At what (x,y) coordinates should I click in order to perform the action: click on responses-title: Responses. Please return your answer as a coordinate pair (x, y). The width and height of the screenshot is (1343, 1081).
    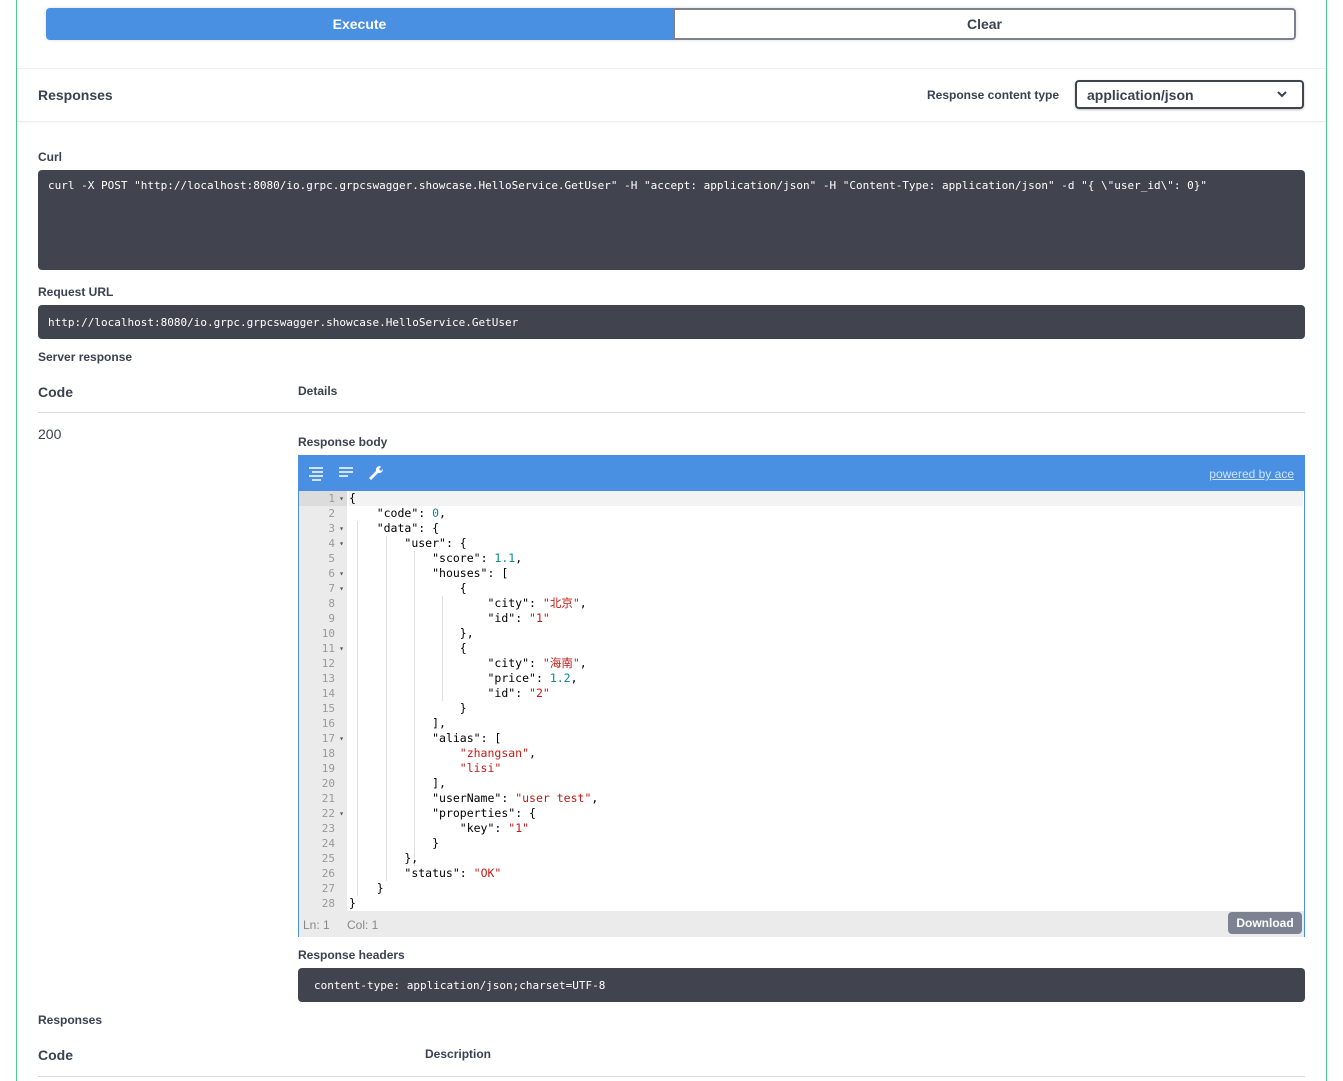
    Looking at the image, I should click on (75, 95).